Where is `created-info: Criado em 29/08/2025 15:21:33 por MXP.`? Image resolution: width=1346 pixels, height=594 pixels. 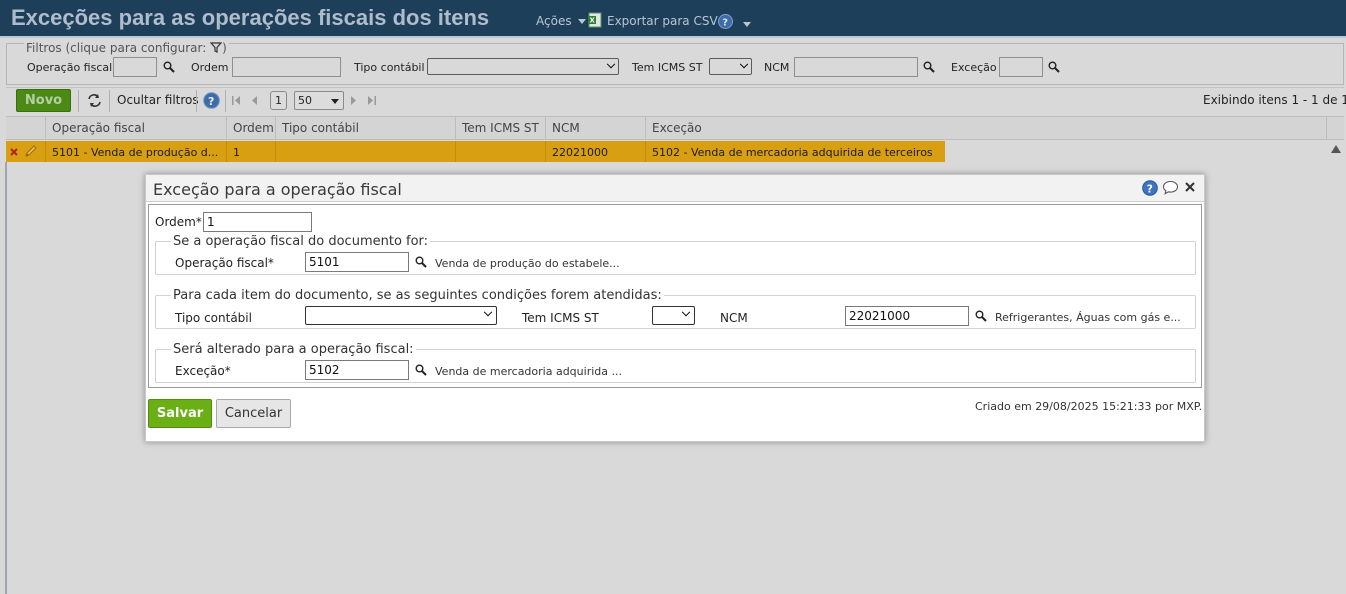
created-info: Criado em 29/08/2025 15:21:33 por MXP. is located at coordinates (1089, 406).